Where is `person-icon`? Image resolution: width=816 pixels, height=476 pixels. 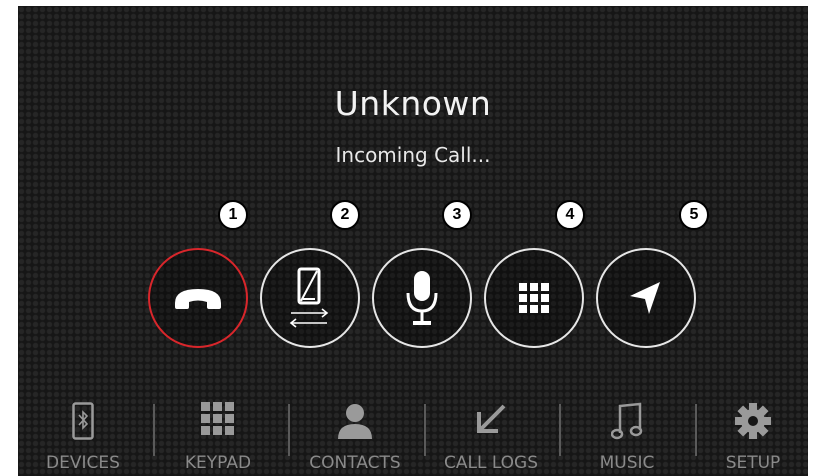
person-icon is located at coordinates (355, 421).